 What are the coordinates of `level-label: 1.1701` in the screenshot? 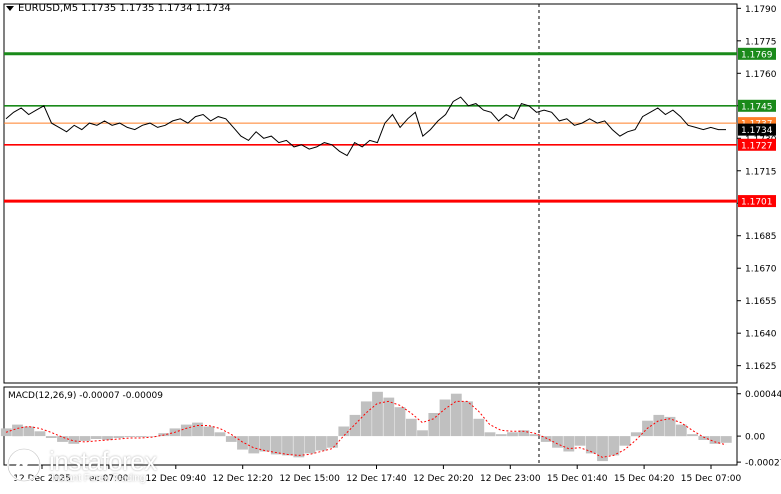 It's located at (757, 203).